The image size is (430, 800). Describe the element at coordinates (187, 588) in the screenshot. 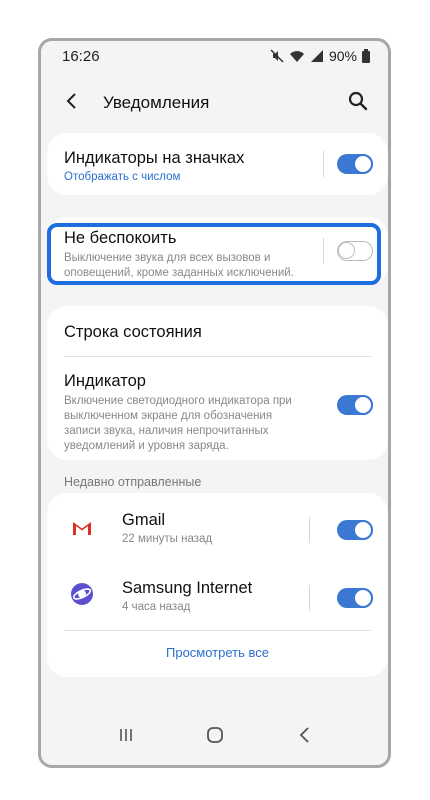

I see `app-name: Samsung Internet` at that location.